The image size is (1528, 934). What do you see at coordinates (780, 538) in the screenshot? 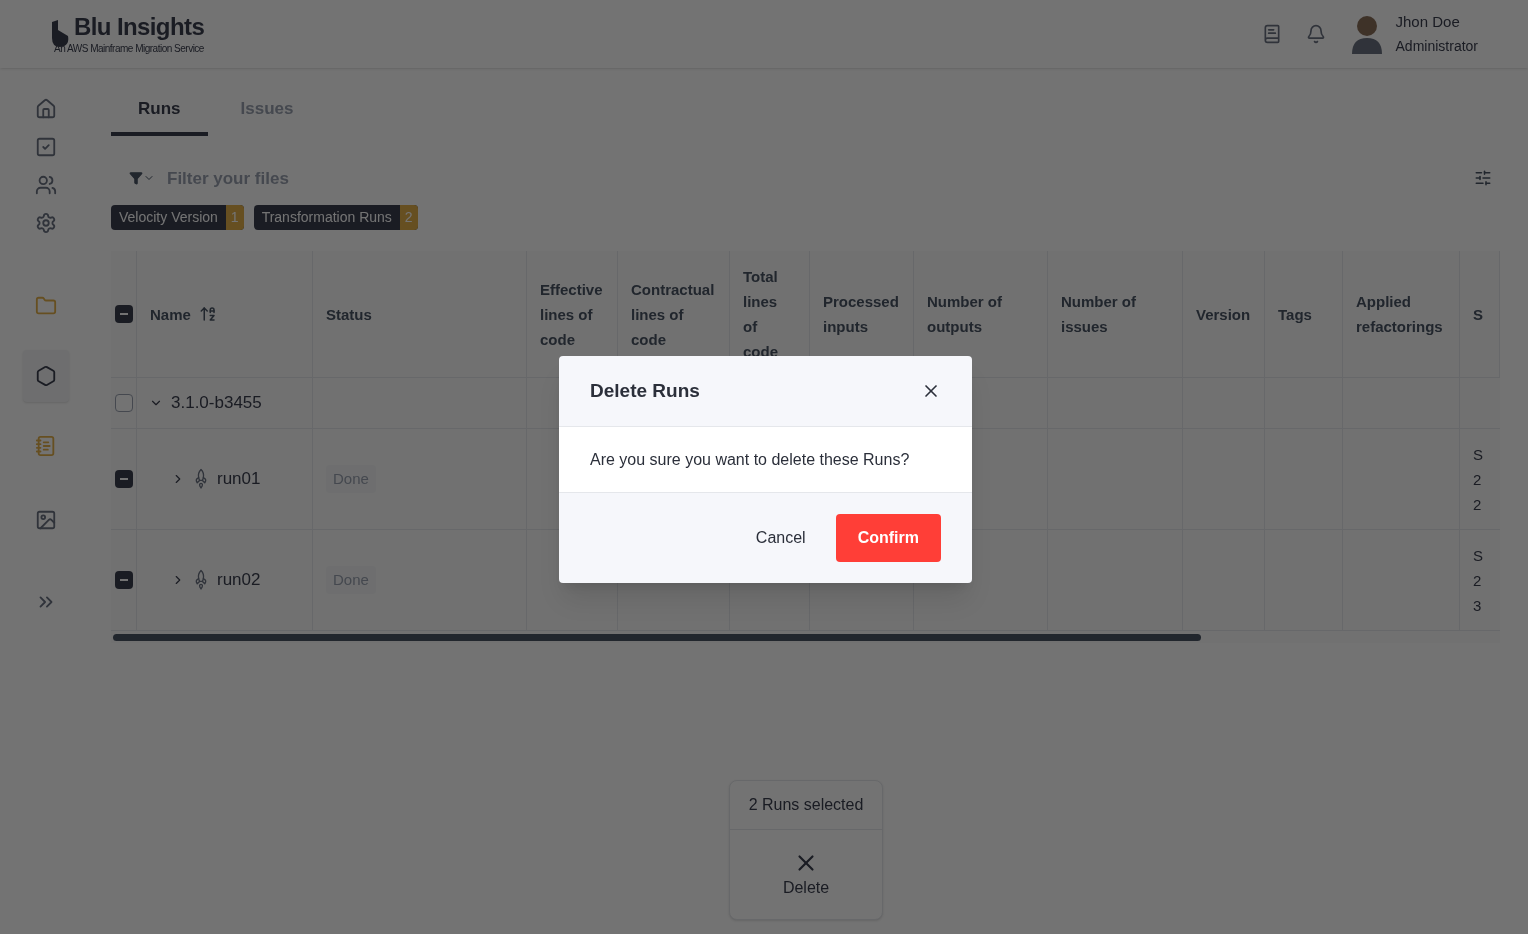
I see `cancel-button: Cancel` at bounding box center [780, 538].